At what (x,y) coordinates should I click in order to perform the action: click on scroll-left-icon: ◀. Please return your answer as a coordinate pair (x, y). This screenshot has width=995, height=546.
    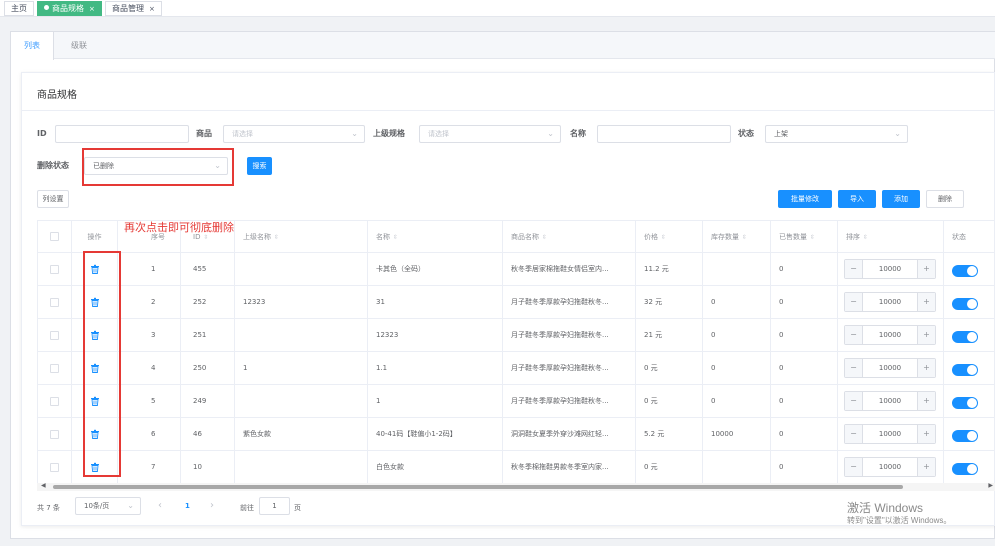
    Looking at the image, I should click on (43, 485).